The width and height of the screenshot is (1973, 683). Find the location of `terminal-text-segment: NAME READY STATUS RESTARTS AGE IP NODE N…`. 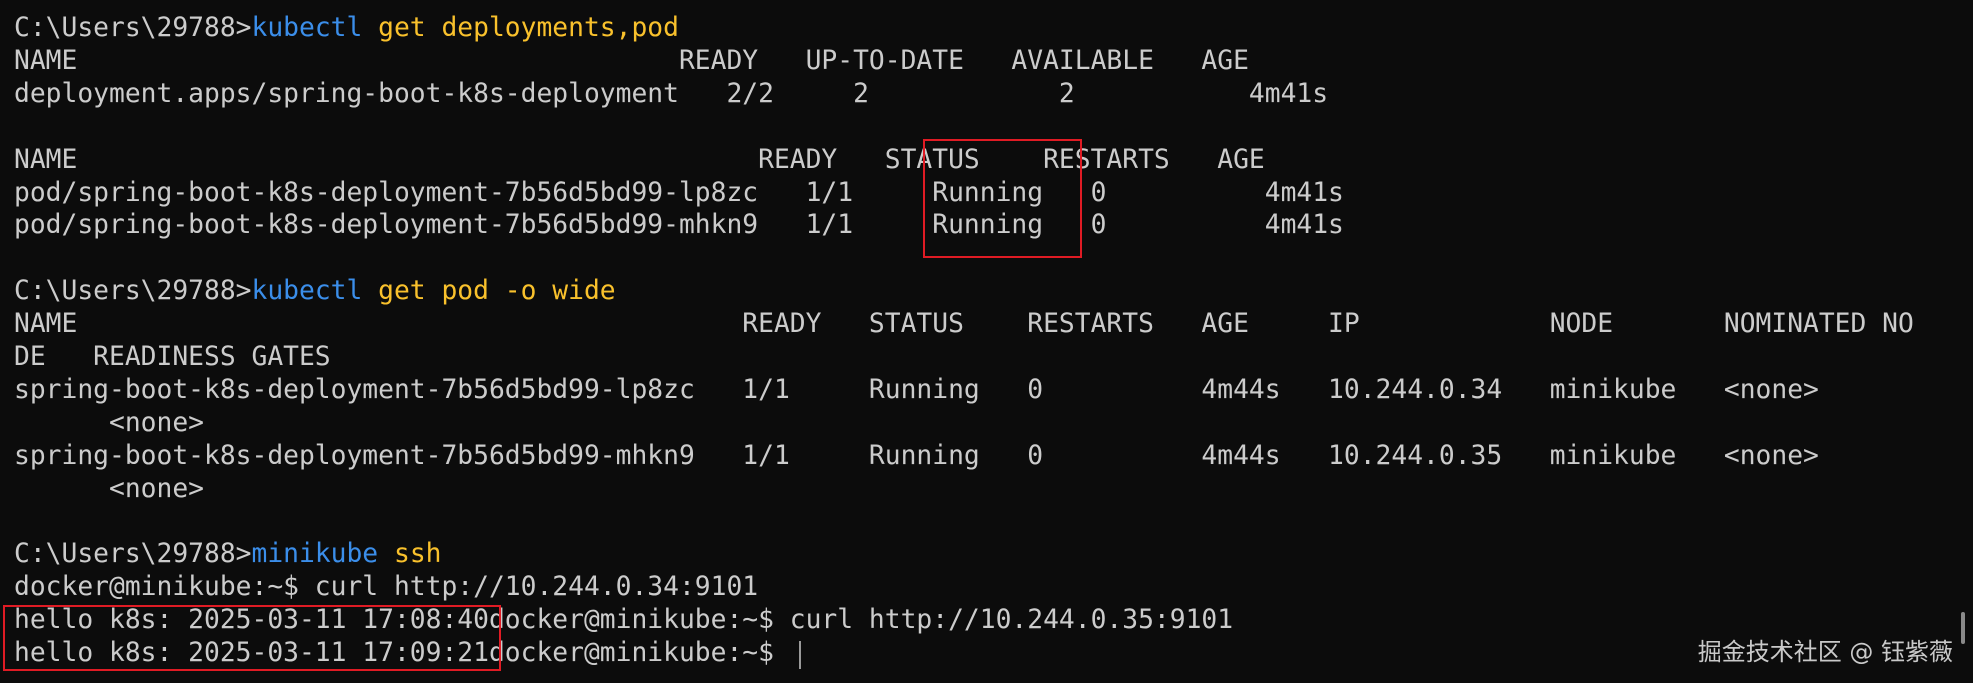

terminal-text-segment: NAME READY STATUS RESTARTS AGE IP NODE N… is located at coordinates (964, 324).